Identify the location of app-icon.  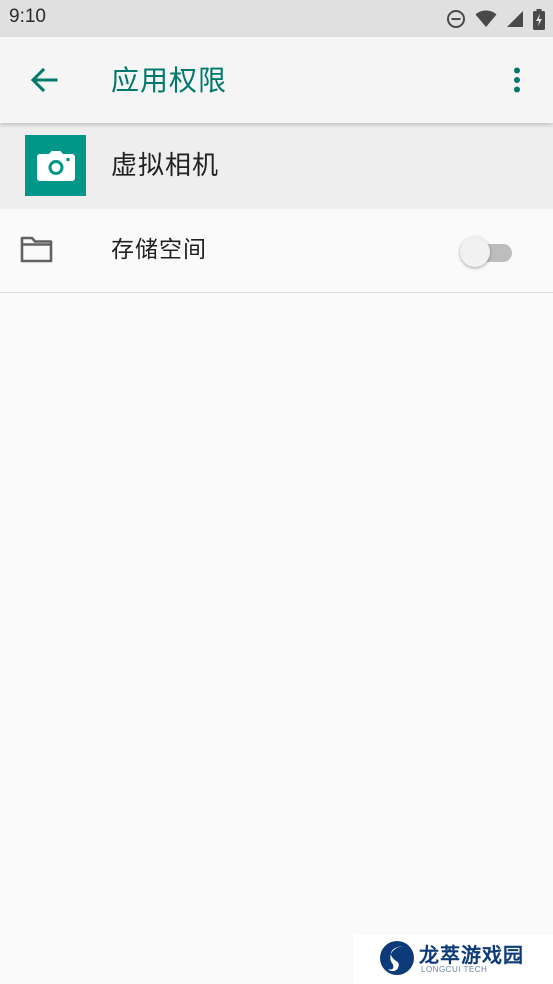
(55, 165).